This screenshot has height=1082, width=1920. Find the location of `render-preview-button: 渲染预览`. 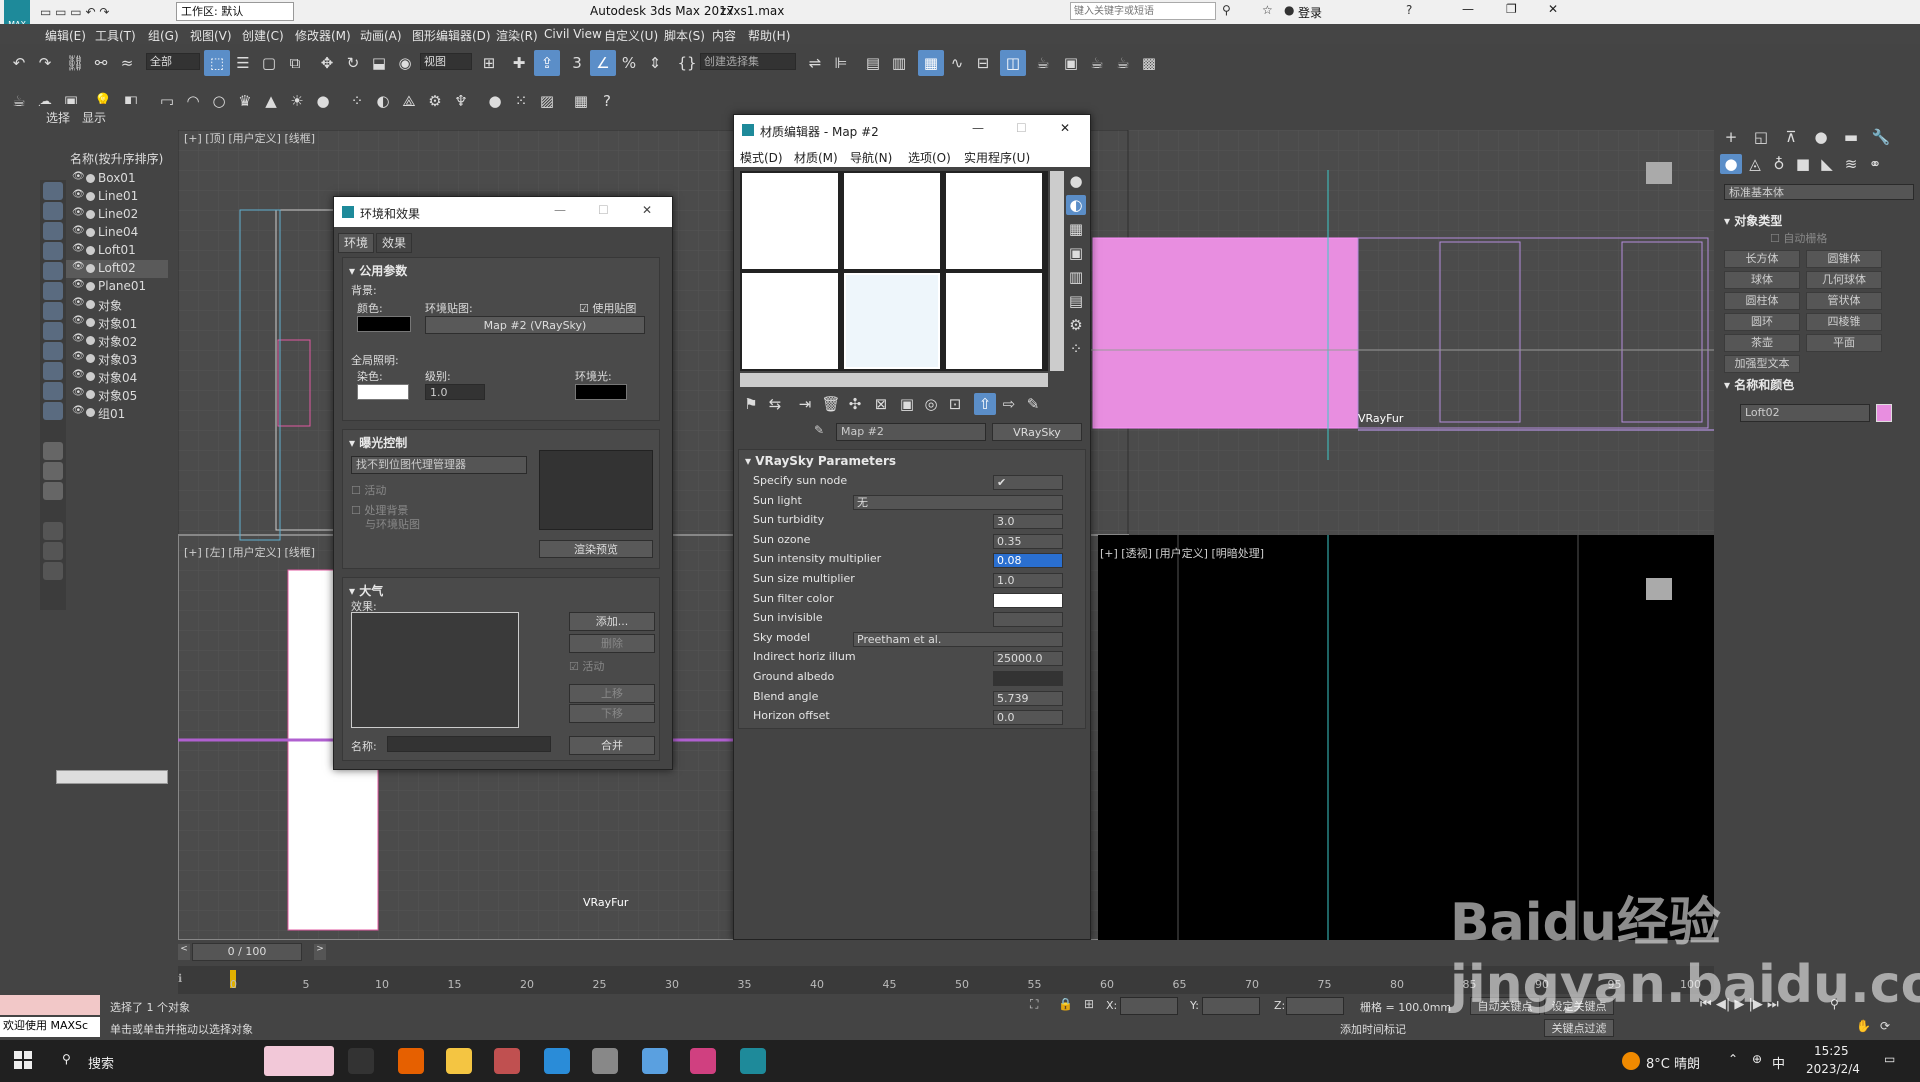

render-preview-button: 渲染预览 is located at coordinates (596, 549).